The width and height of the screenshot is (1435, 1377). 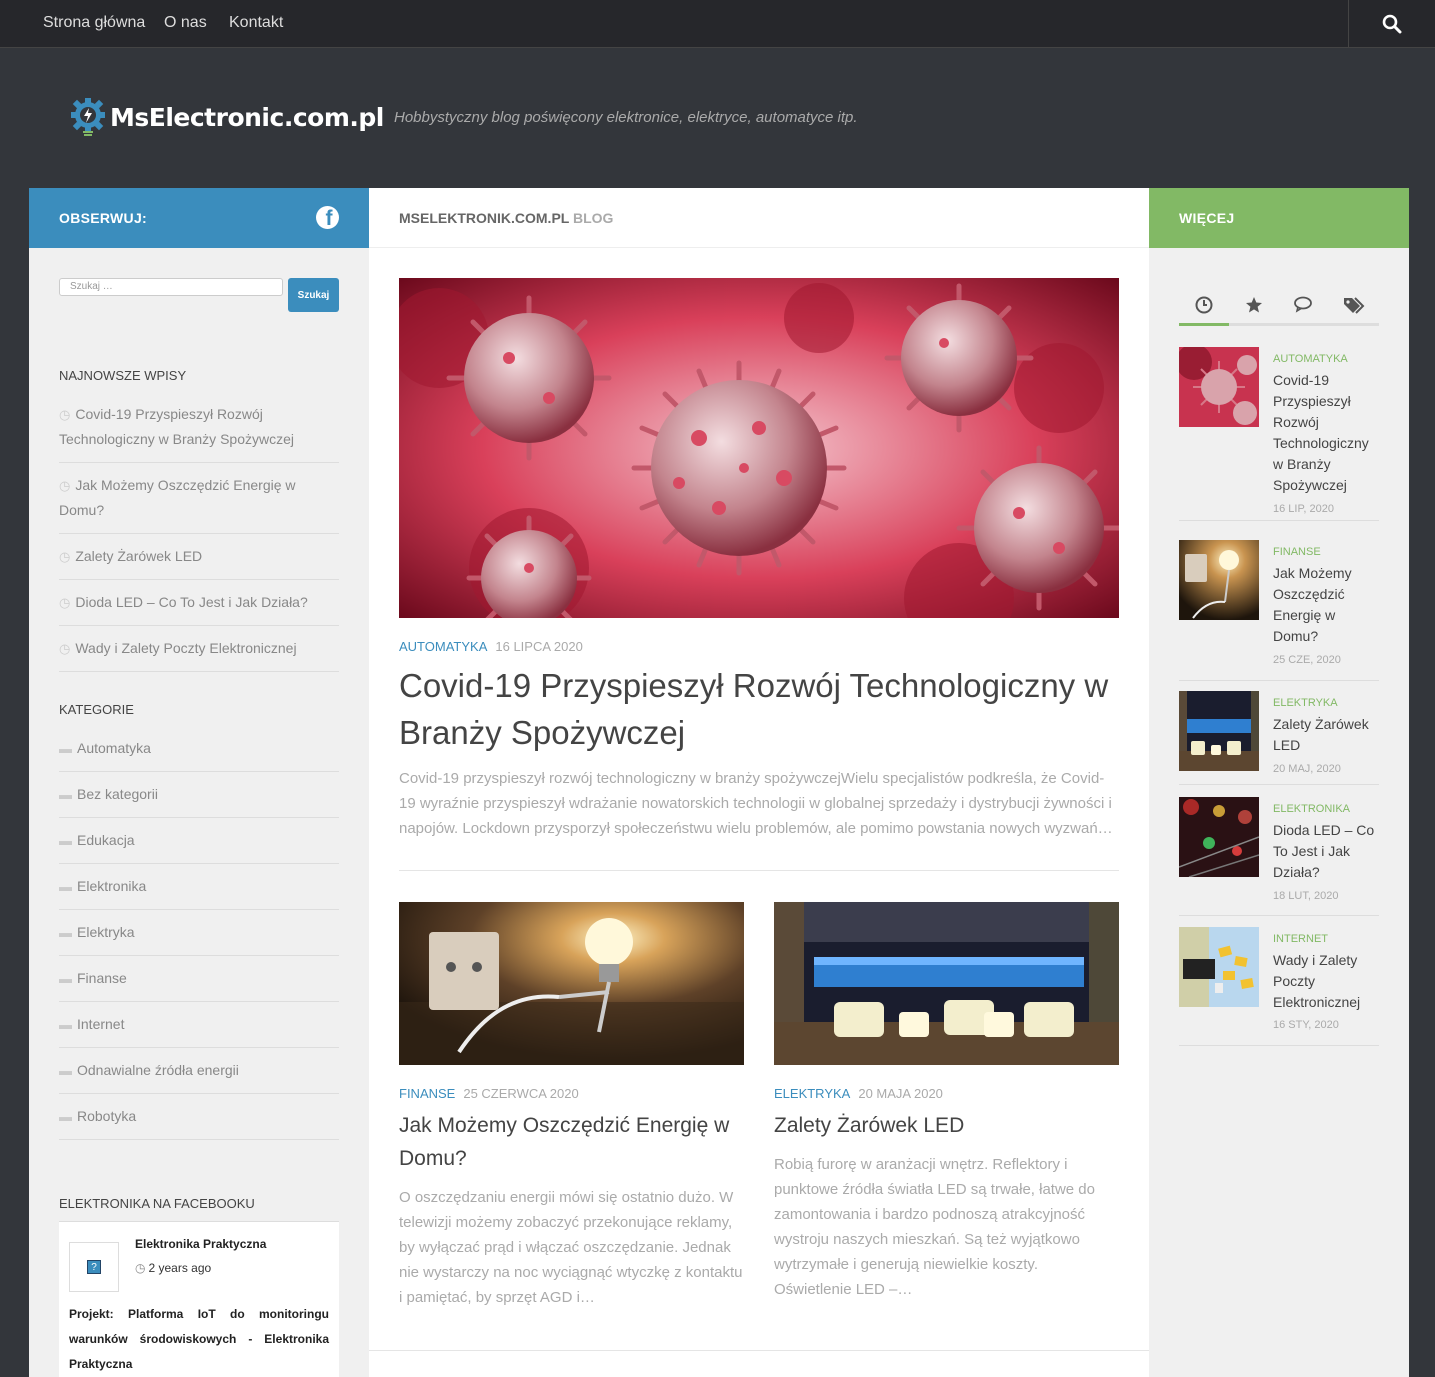 What do you see at coordinates (1305, 703) in the screenshot?
I see `sidebar-post-category: ELEKTRYKA` at bounding box center [1305, 703].